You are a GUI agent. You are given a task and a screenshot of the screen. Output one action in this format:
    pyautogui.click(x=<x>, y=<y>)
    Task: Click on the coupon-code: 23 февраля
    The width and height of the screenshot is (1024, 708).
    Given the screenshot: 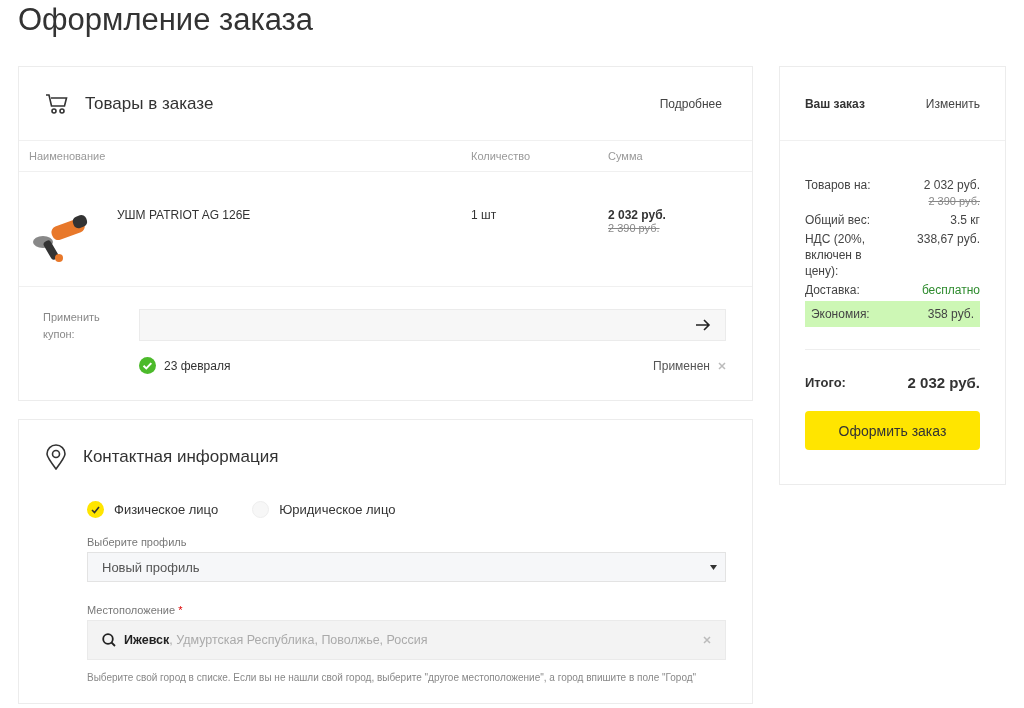 What is the action you would take?
    pyautogui.click(x=198, y=365)
    